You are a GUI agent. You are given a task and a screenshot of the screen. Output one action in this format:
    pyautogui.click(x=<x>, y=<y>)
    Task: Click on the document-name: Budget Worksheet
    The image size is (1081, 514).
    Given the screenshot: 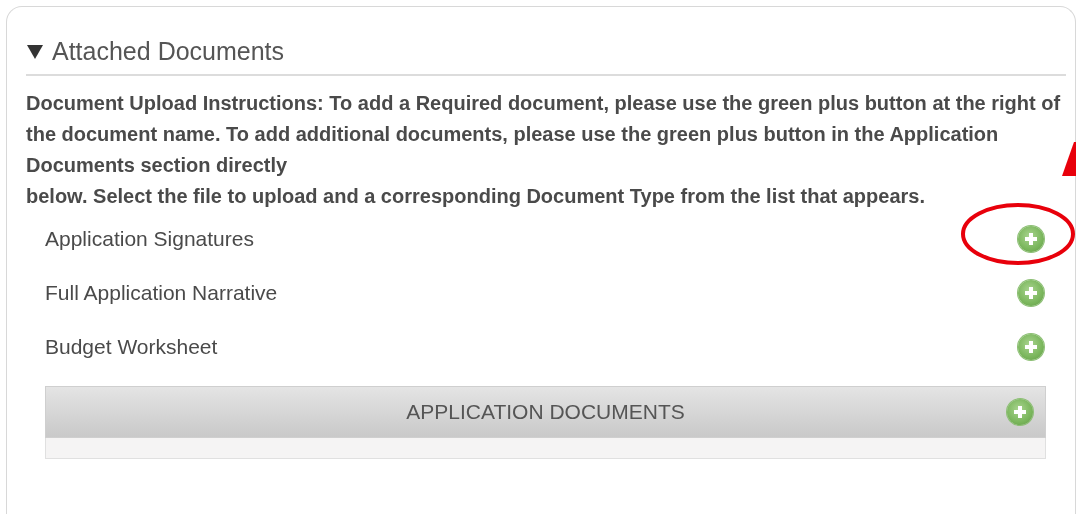 What is the action you would take?
    pyautogui.click(x=131, y=347)
    